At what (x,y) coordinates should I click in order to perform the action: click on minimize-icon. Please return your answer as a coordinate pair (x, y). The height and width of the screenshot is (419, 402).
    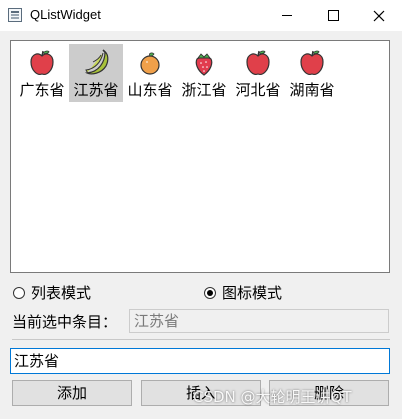
    Looking at the image, I should click on (287, 15).